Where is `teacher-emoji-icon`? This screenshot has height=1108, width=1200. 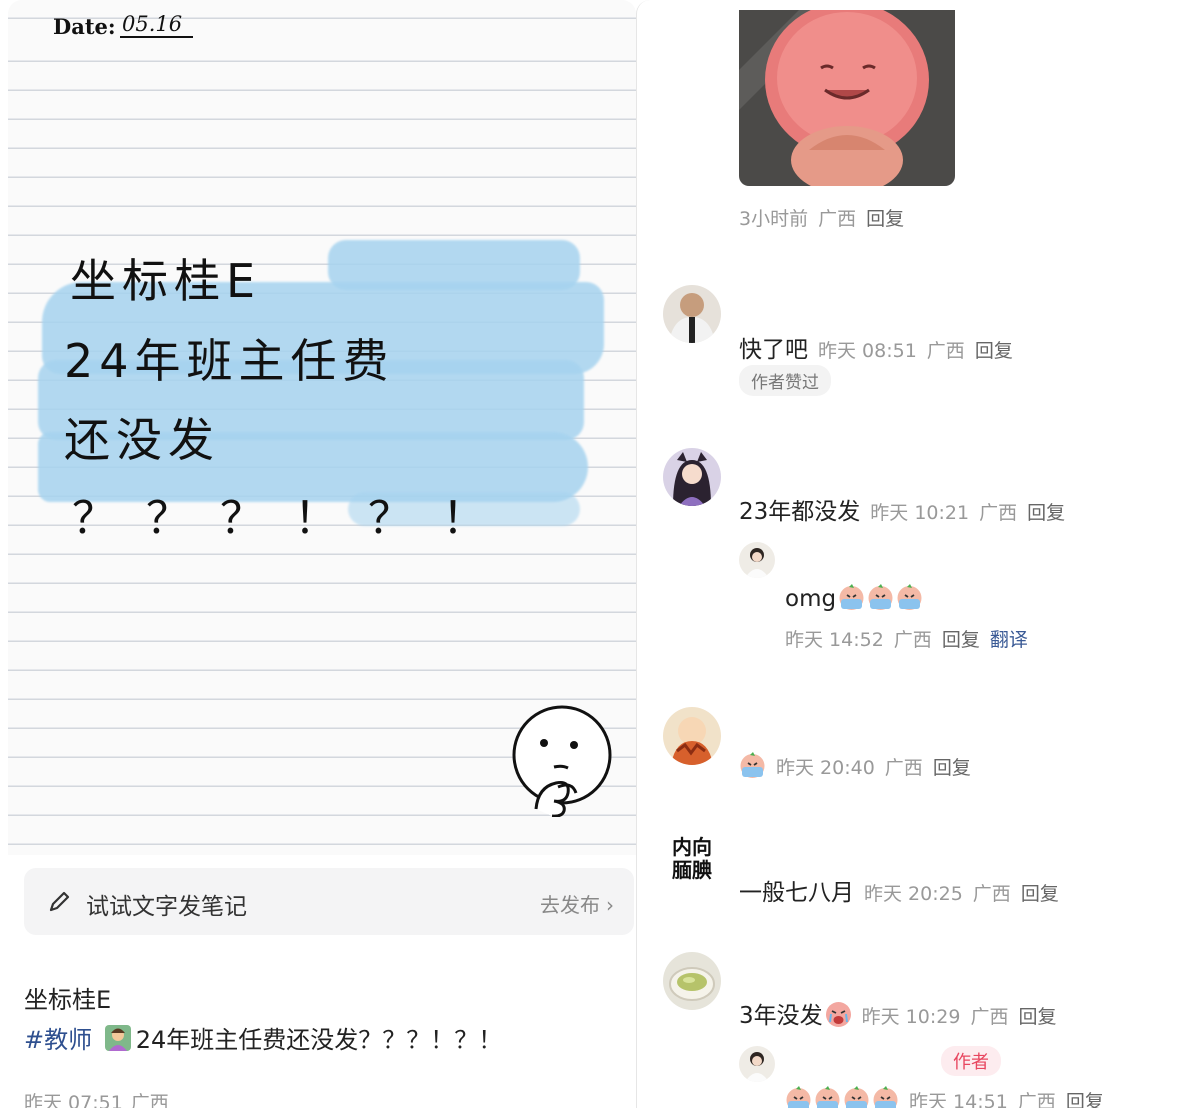
teacher-emoji-icon is located at coordinates (117, 1038).